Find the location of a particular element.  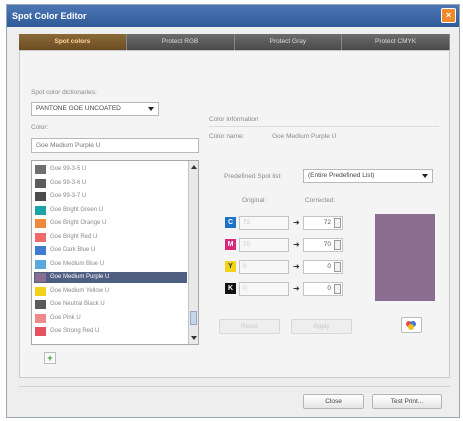

window-title: Spot Color Editor is located at coordinates (49, 16).